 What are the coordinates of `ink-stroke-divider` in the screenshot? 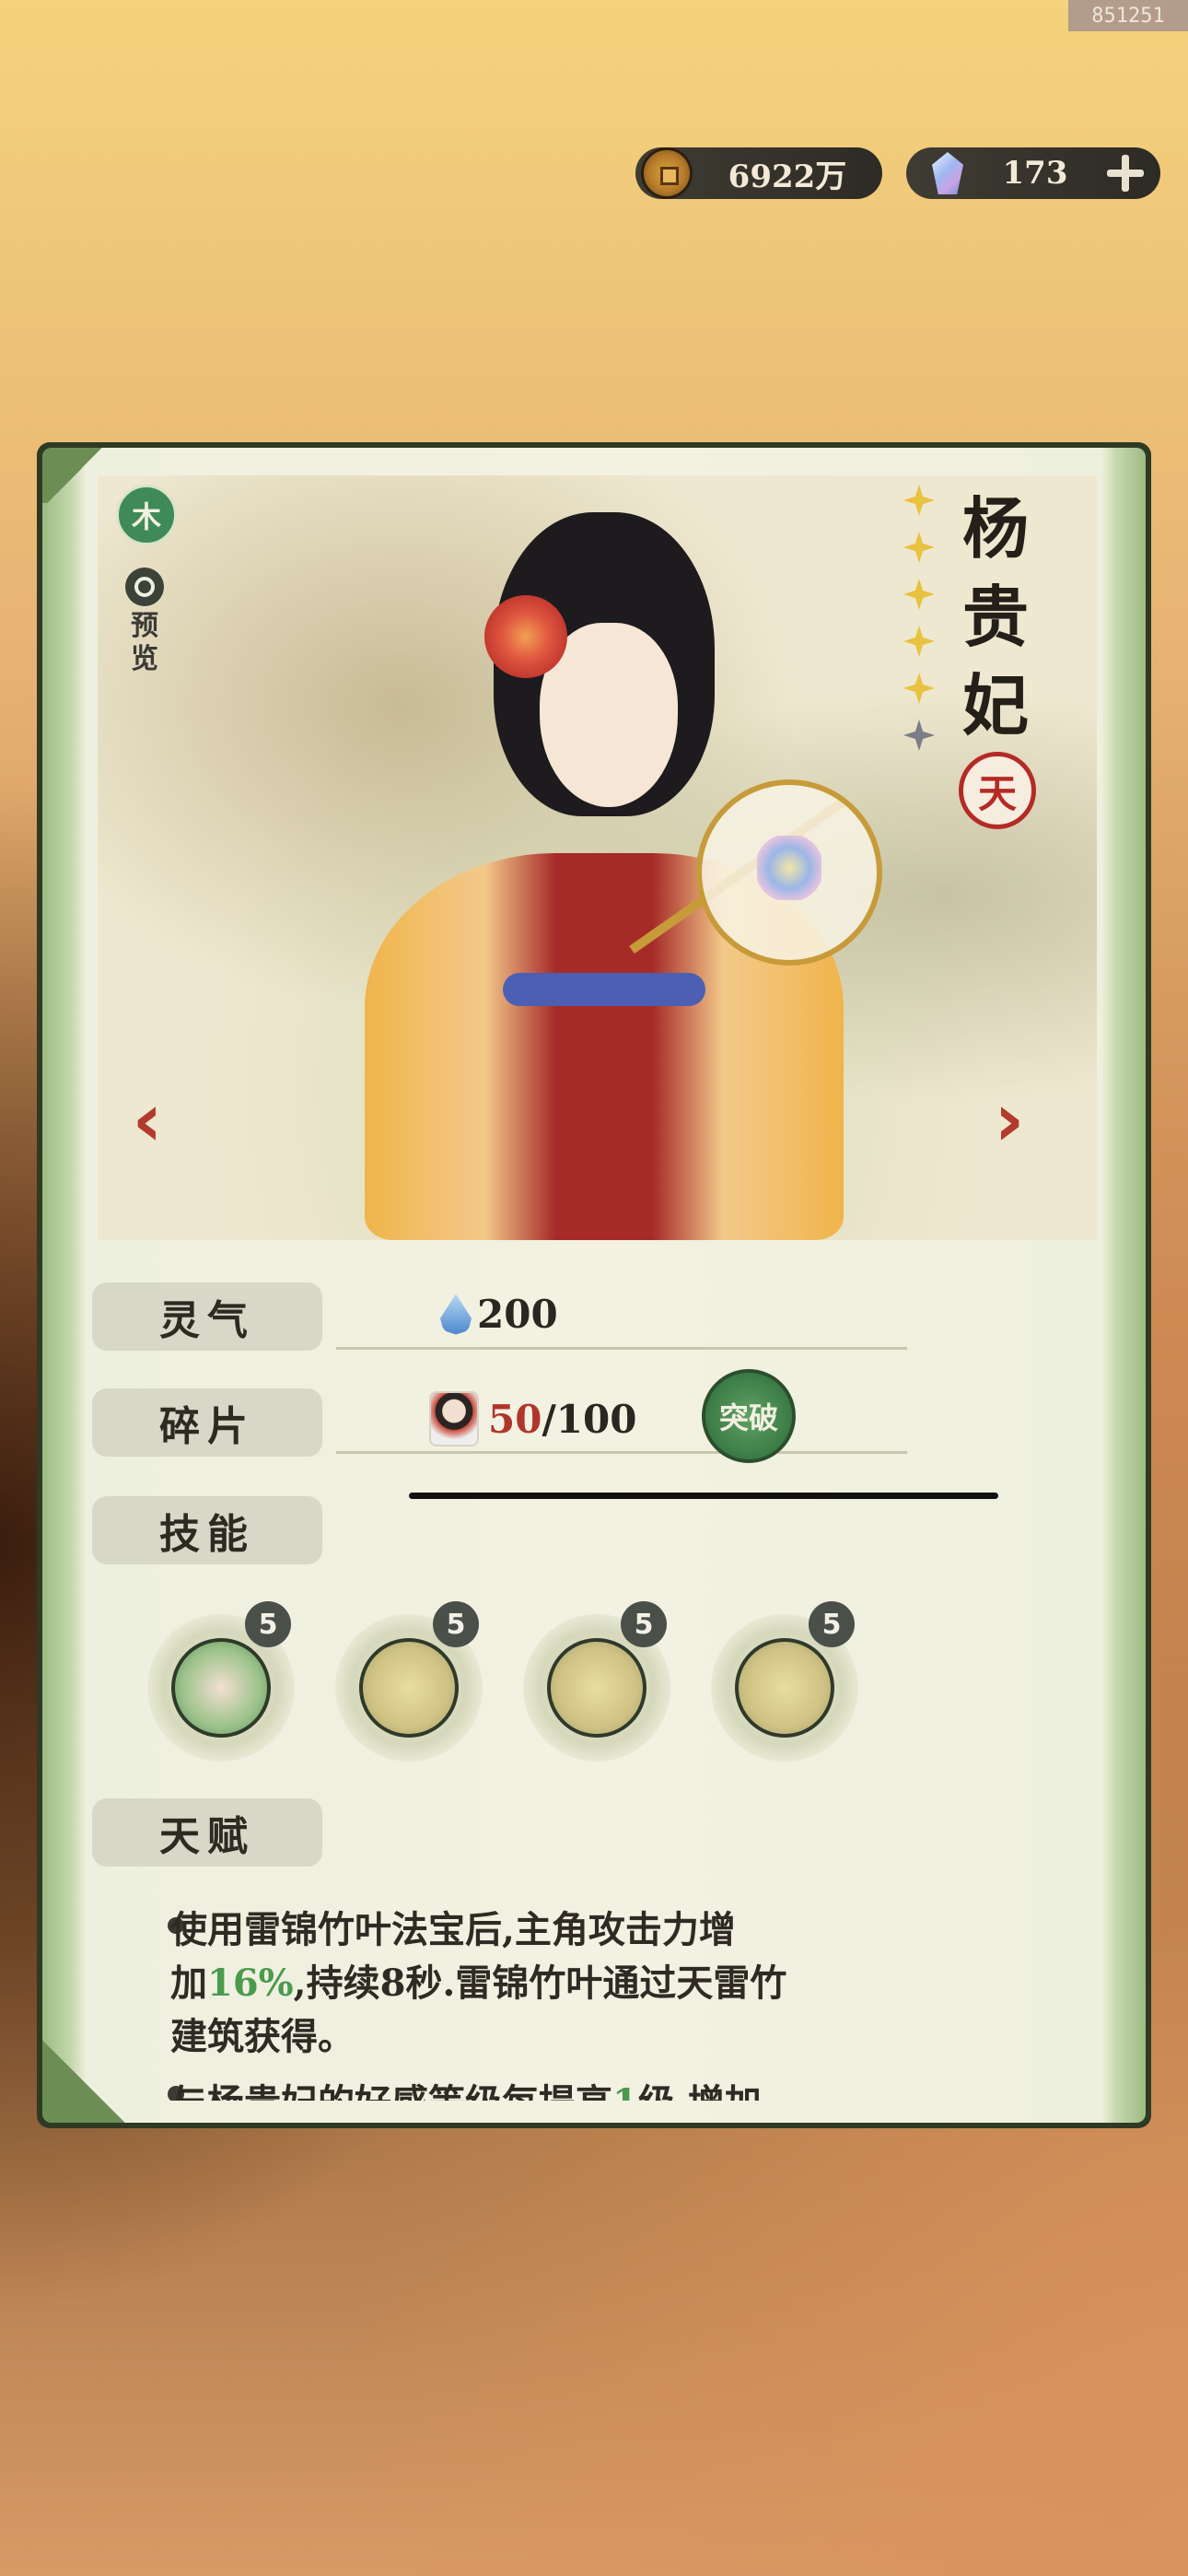 It's located at (703, 1496).